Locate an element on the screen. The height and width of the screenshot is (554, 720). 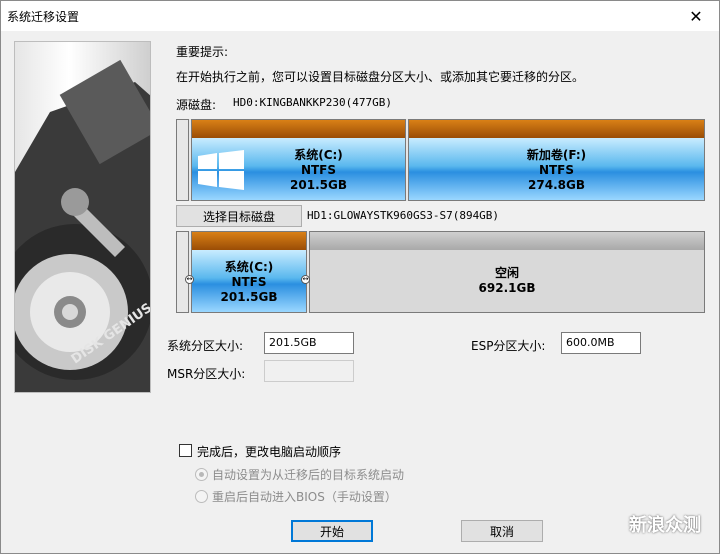
source-partition-data: 新加卷(F:) NTFS 274.8GB is located at coordinates (556, 160).